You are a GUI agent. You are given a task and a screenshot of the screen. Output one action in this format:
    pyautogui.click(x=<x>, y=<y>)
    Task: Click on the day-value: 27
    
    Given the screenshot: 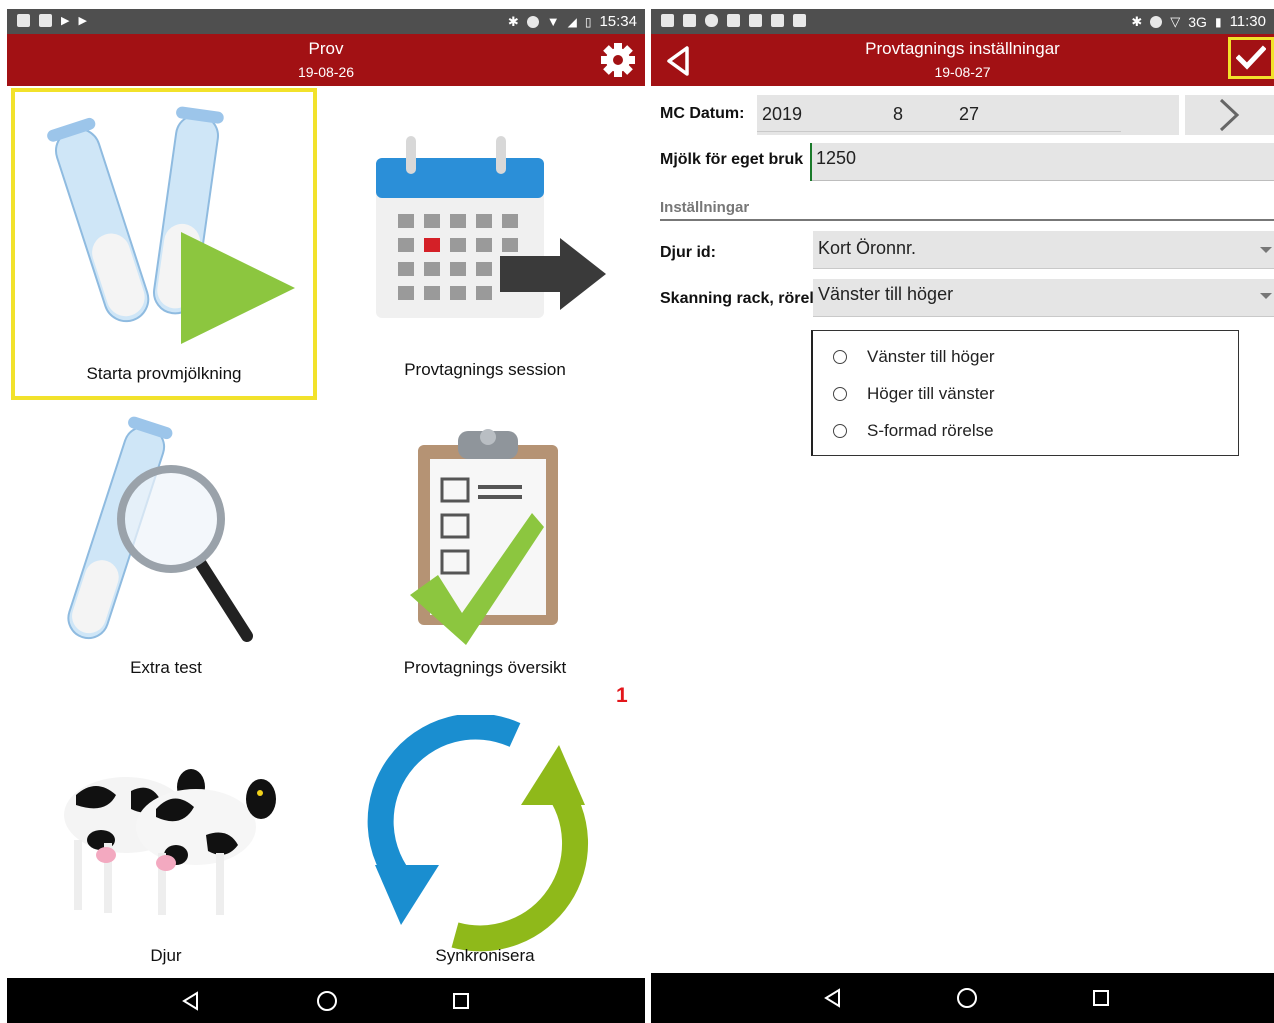 What is the action you would take?
    pyautogui.click(x=969, y=114)
    